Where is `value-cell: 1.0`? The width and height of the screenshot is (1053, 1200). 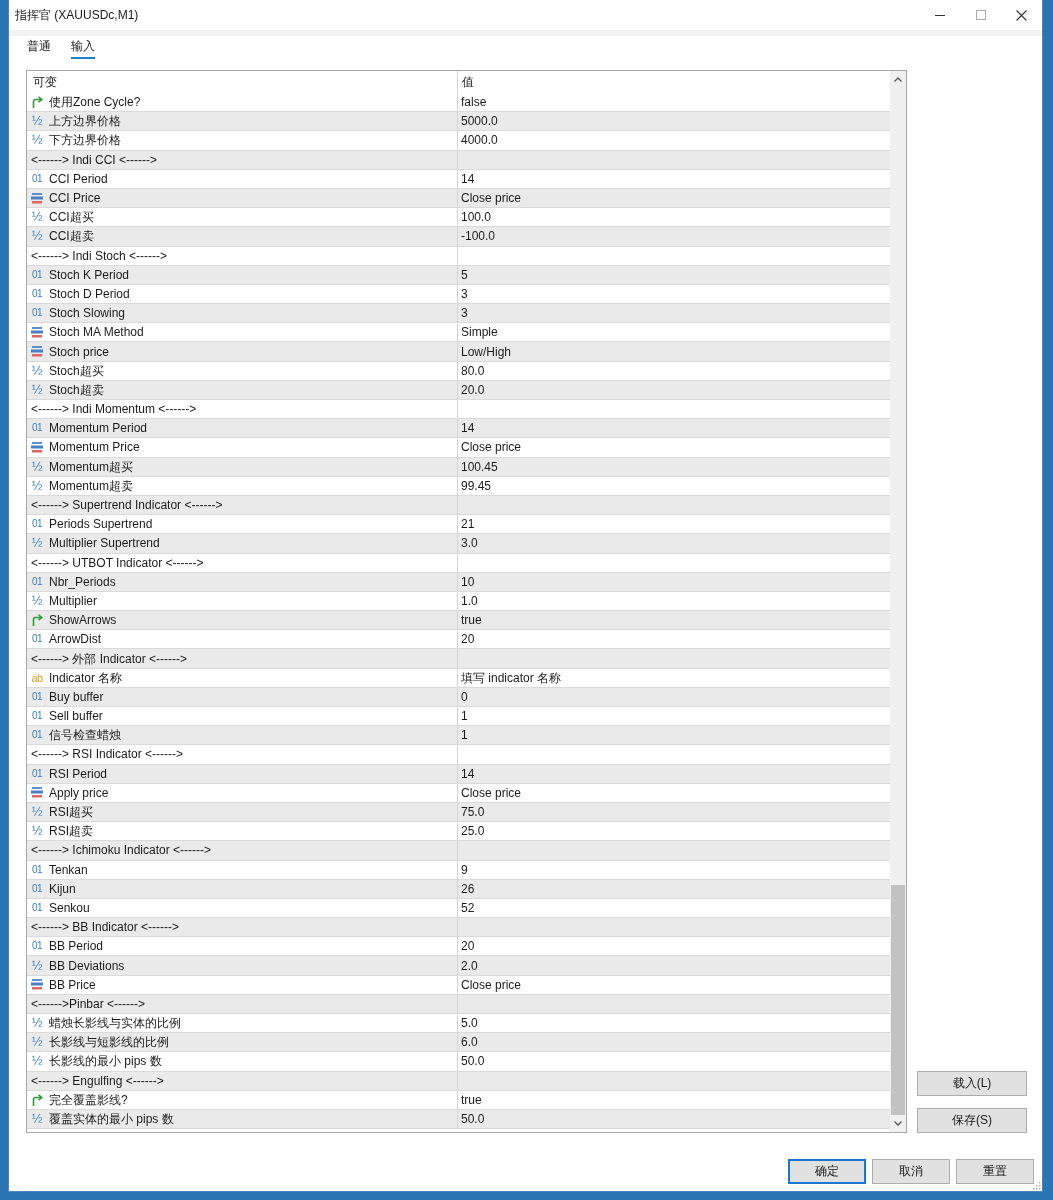 value-cell: 1.0 is located at coordinates (674, 601).